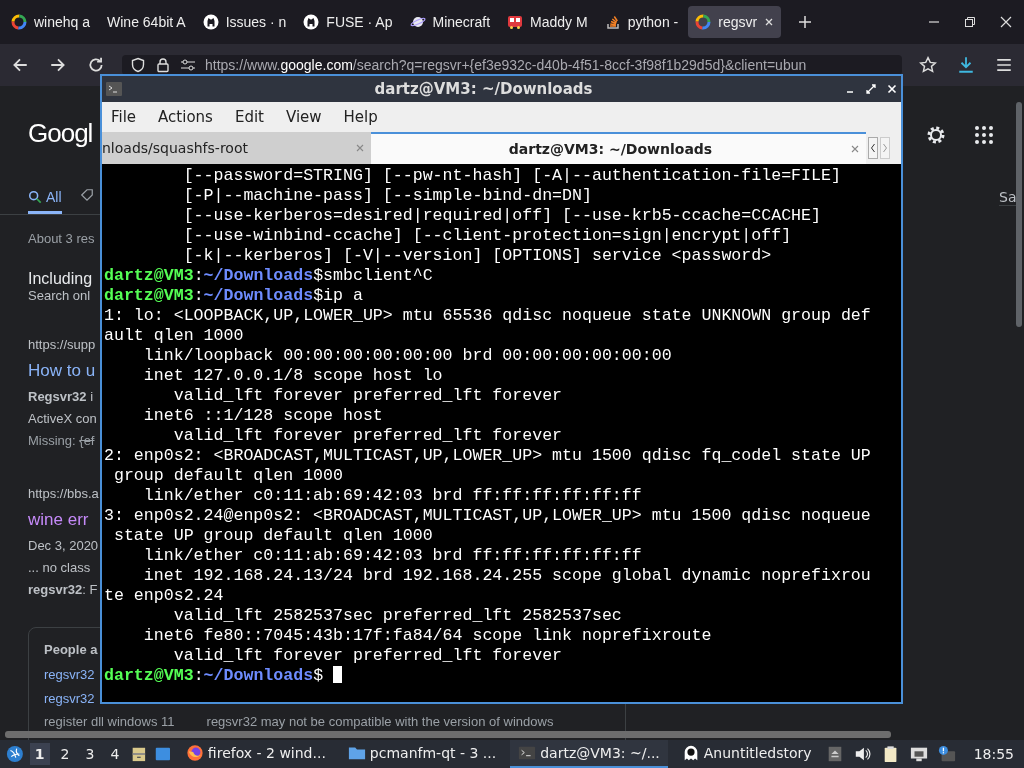 This screenshot has width=1024, height=768. I want to click on result-snippet: Regsvr32 i, so click(61, 397).